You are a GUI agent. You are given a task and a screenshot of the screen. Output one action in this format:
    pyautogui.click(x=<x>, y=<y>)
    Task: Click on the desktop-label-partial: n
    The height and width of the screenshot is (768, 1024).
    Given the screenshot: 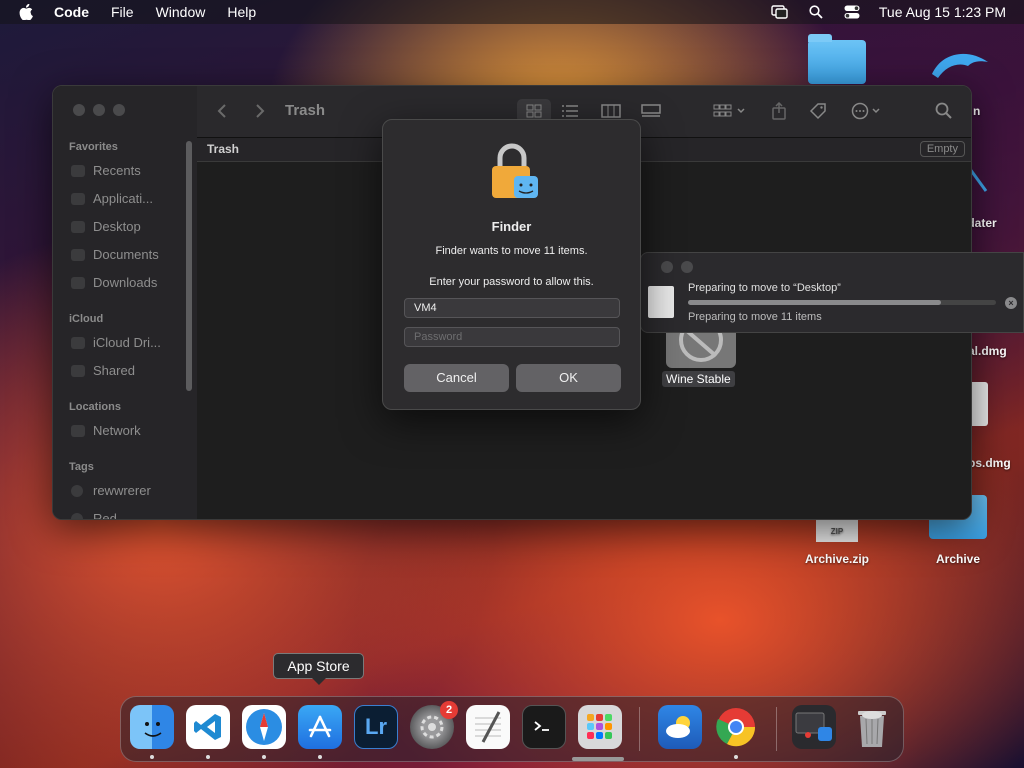 What is the action you would take?
    pyautogui.click(x=977, y=111)
    